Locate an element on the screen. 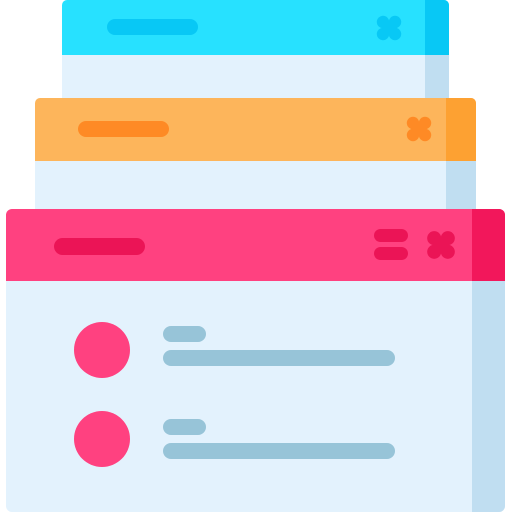  middle-window-body is located at coordinates (255, 185).